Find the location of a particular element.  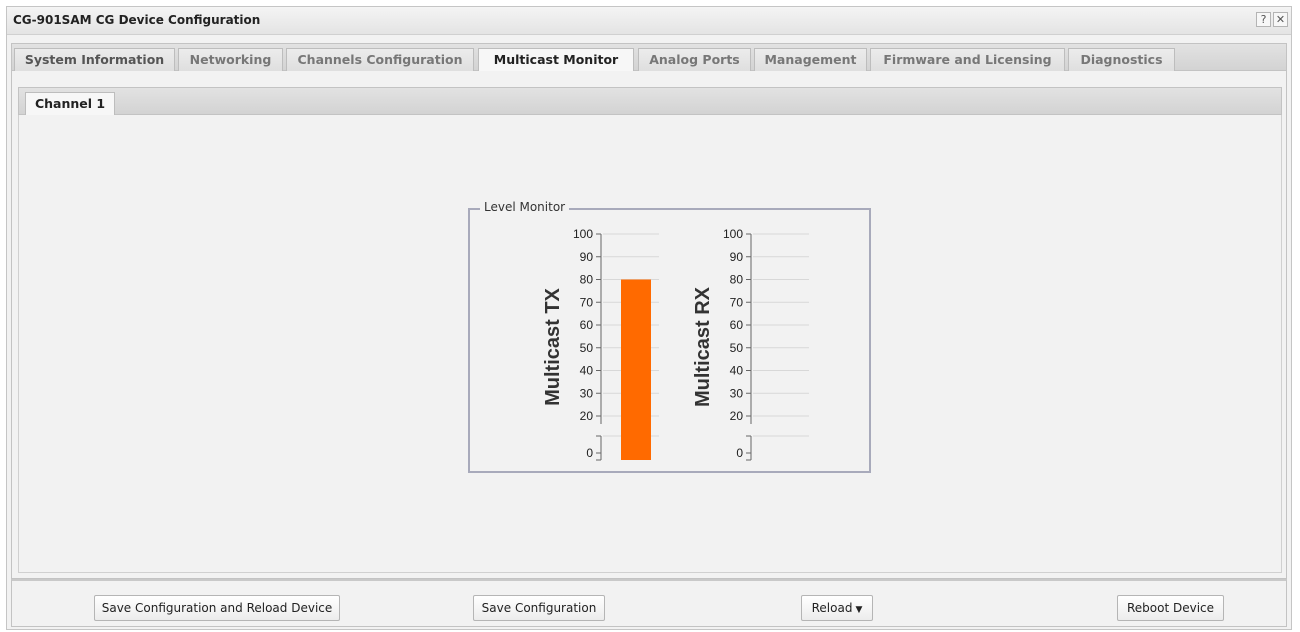

tick-label-rx-100: 100 is located at coordinates (733, 234).